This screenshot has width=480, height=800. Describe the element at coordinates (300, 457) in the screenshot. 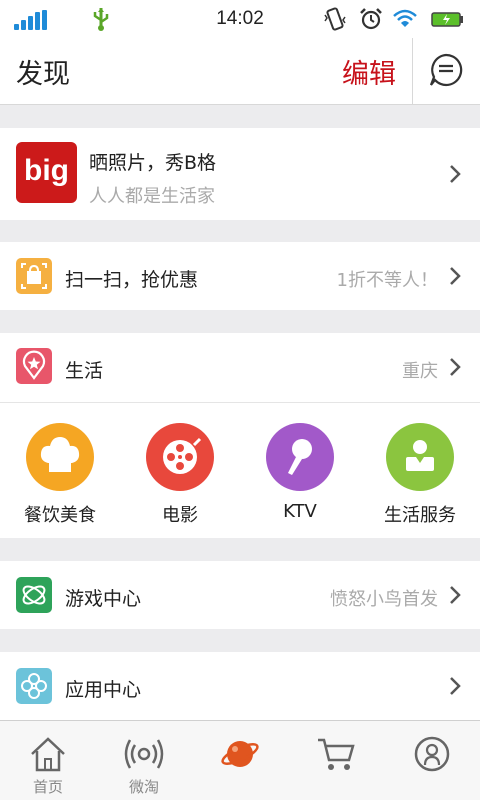

I see `microphone-icon` at that location.